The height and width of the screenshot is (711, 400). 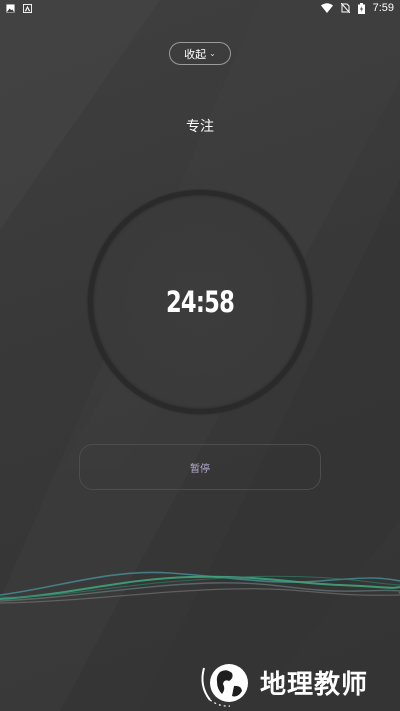 What do you see at coordinates (345, 8) in the screenshot?
I see `no-sim-icon` at bounding box center [345, 8].